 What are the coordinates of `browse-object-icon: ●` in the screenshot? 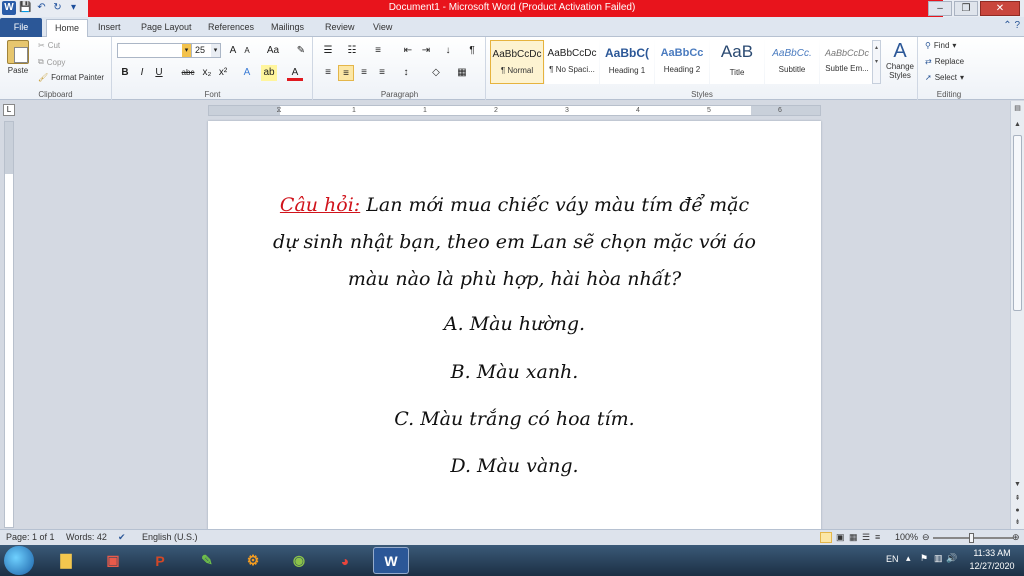 It's located at (1017, 511).